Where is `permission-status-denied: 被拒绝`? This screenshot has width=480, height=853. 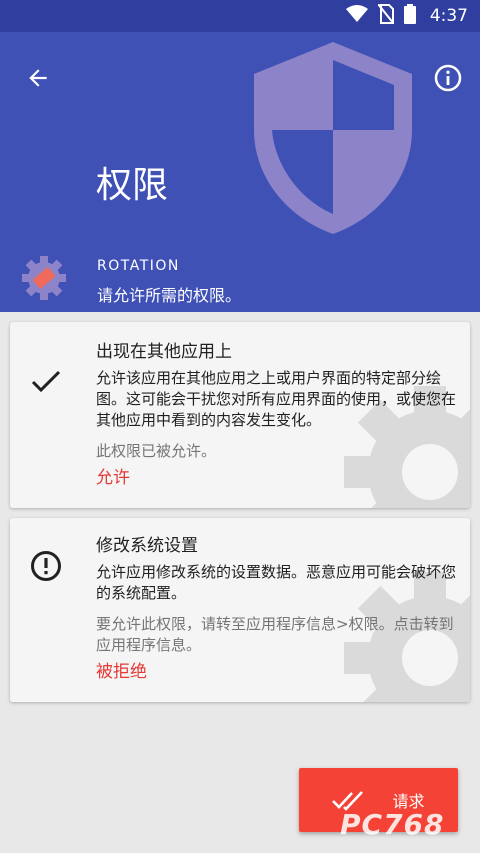 permission-status-denied: 被拒绝 is located at coordinates (121, 672).